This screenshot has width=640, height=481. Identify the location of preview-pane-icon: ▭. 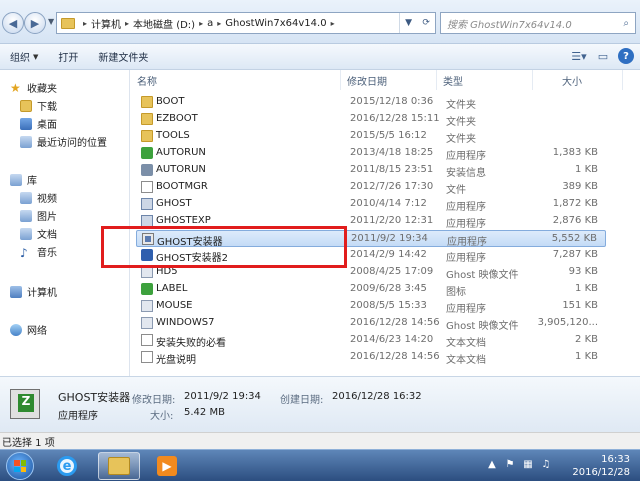
(603, 56).